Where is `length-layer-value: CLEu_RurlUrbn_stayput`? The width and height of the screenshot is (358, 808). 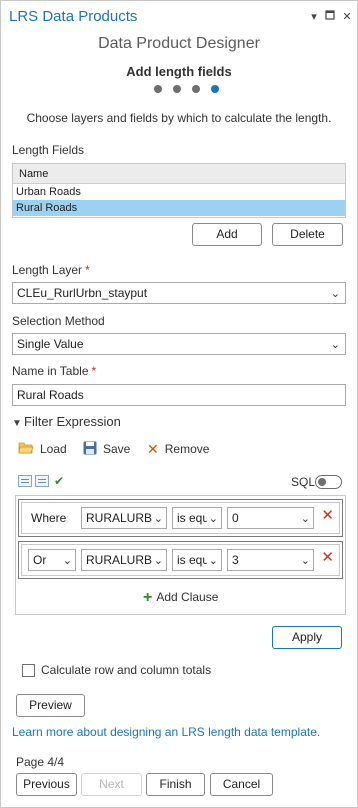
length-layer-value: CLEu_RurlUrbn_stayput is located at coordinates (82, 293).